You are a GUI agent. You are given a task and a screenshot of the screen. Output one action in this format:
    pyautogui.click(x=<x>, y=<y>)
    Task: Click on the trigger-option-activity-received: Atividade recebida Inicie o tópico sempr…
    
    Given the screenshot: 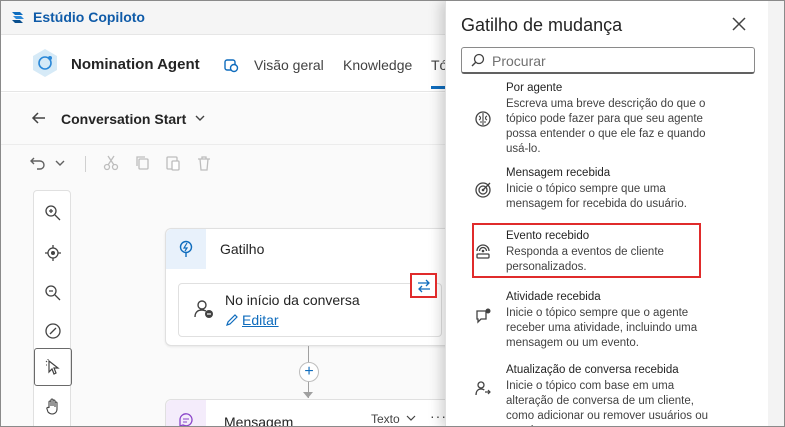 What is the action you would take?
    pyautogui.click(x=611, y=321)
    